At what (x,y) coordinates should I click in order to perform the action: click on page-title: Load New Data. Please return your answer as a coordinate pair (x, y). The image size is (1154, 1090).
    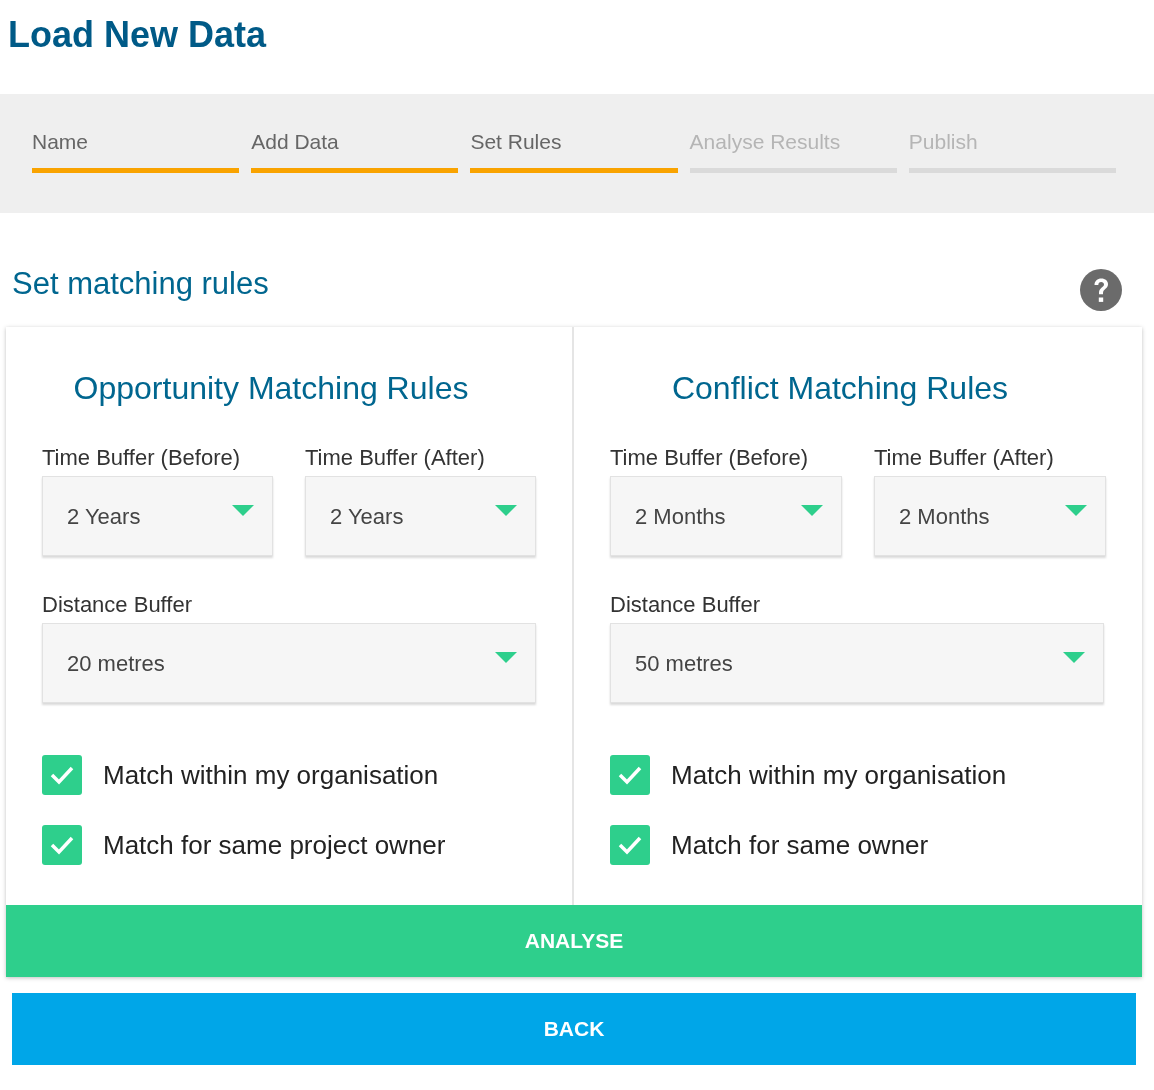
    Looking at the image, I should click on (137, 35).